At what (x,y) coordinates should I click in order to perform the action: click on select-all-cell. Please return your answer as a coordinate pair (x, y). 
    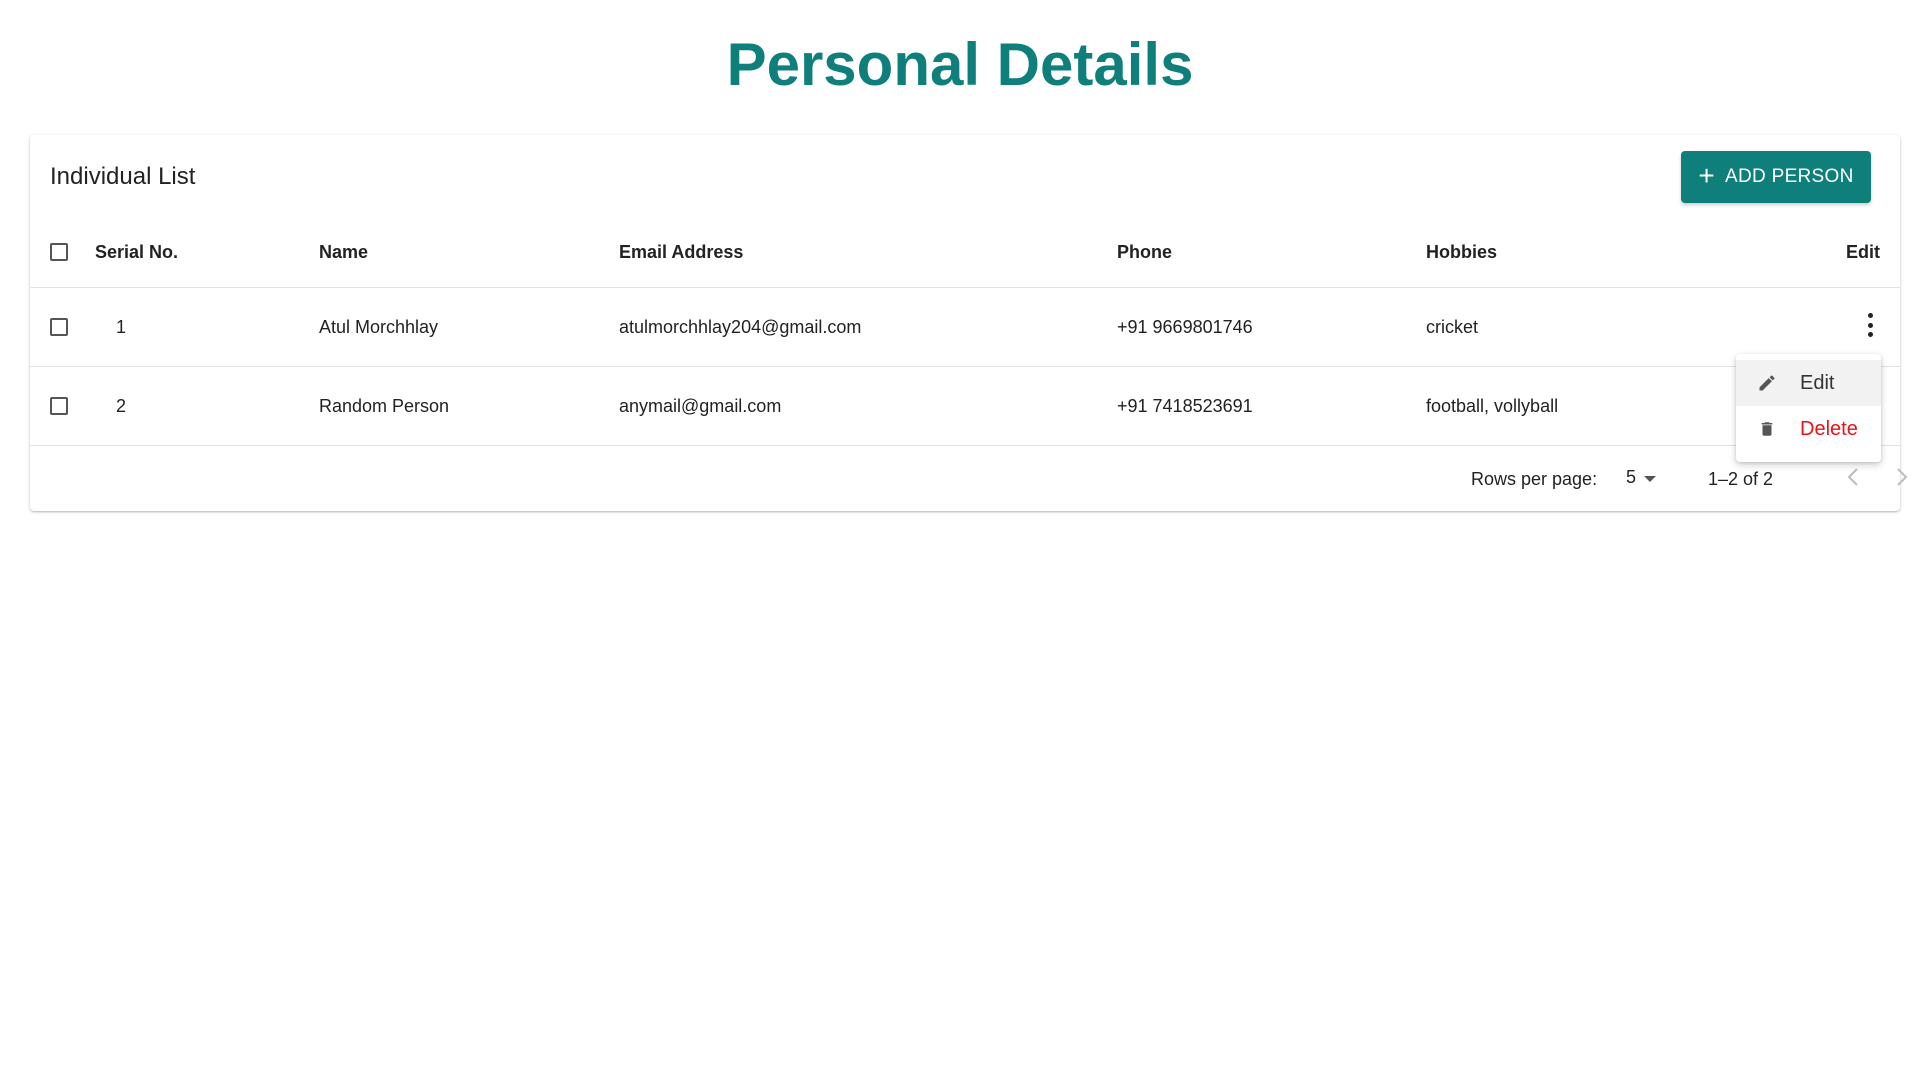
    Looking at the image, I should click on (59, 252).